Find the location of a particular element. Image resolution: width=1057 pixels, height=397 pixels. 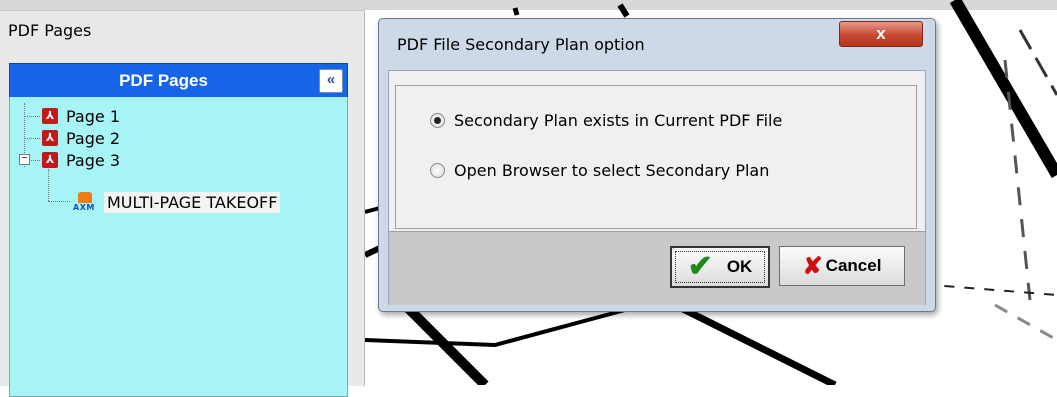

tree-item-page-2: ⅄ Page 2 is located at coordinates (81, 138).